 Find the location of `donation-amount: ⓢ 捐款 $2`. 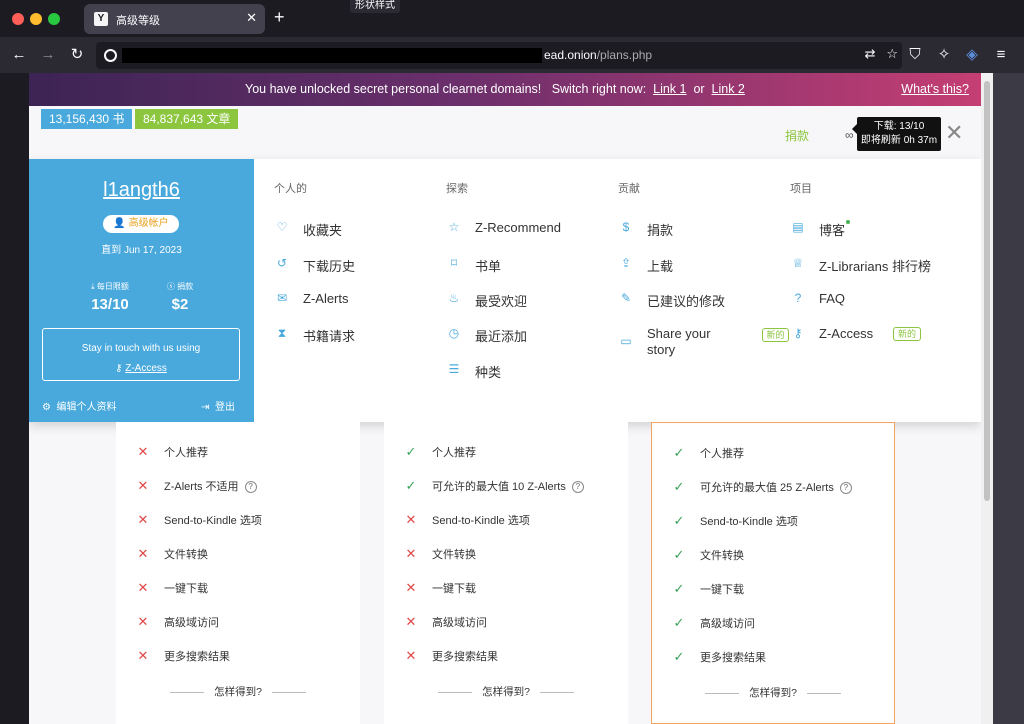

donation-amount: ⓢ 捐款 $2 is located at coordinates (180, 297).